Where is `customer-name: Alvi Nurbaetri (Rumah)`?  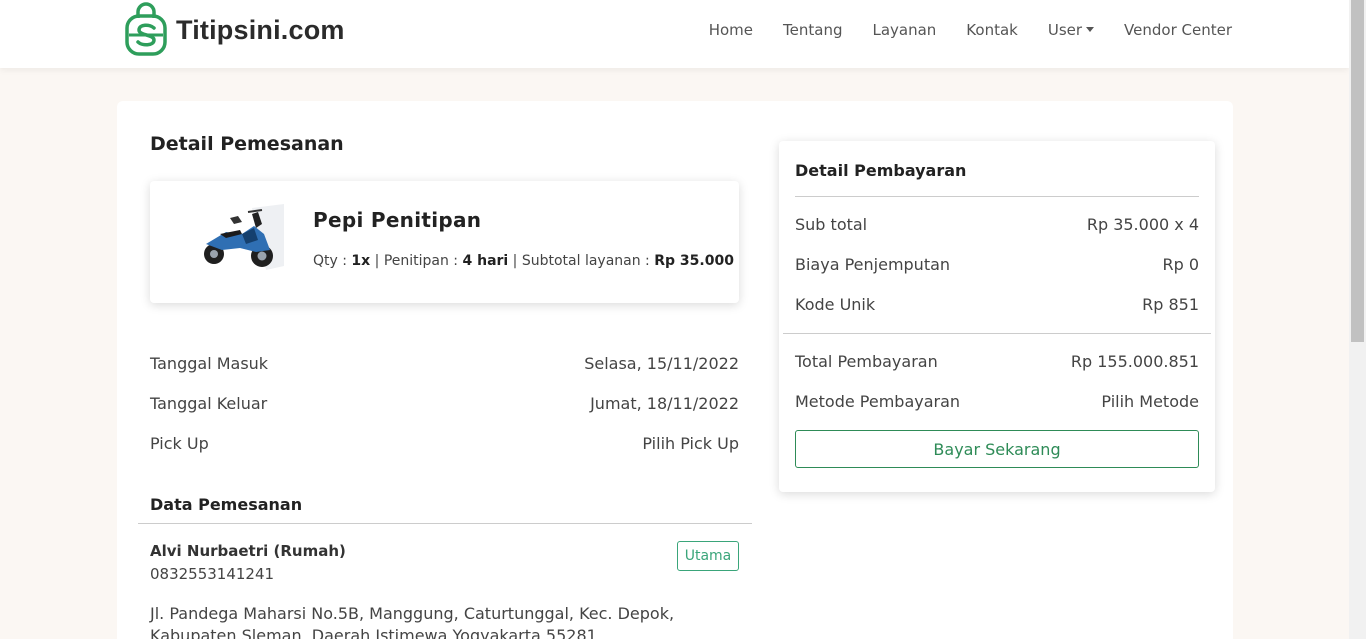
customer-name: Alvi Nurbaetri (Rumah) is located at coordinates (248, 551).